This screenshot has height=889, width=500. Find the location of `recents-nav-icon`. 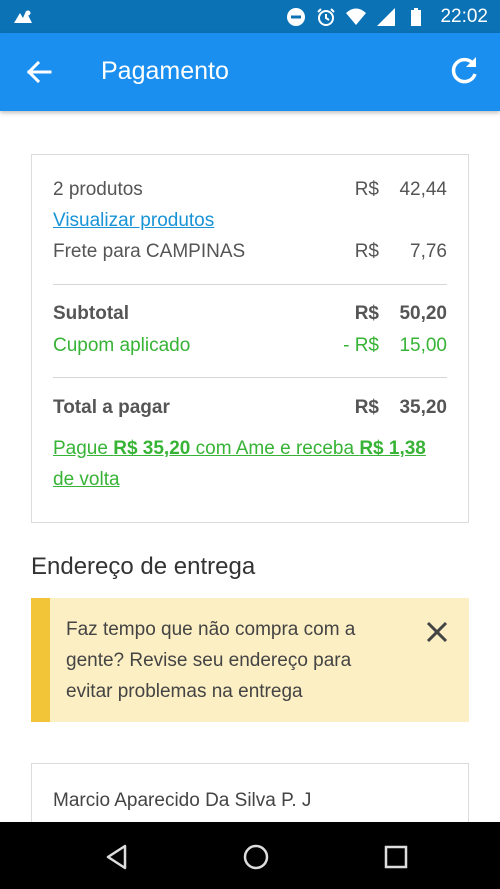

recents-nav-icon is located at coordinates (396, 857).